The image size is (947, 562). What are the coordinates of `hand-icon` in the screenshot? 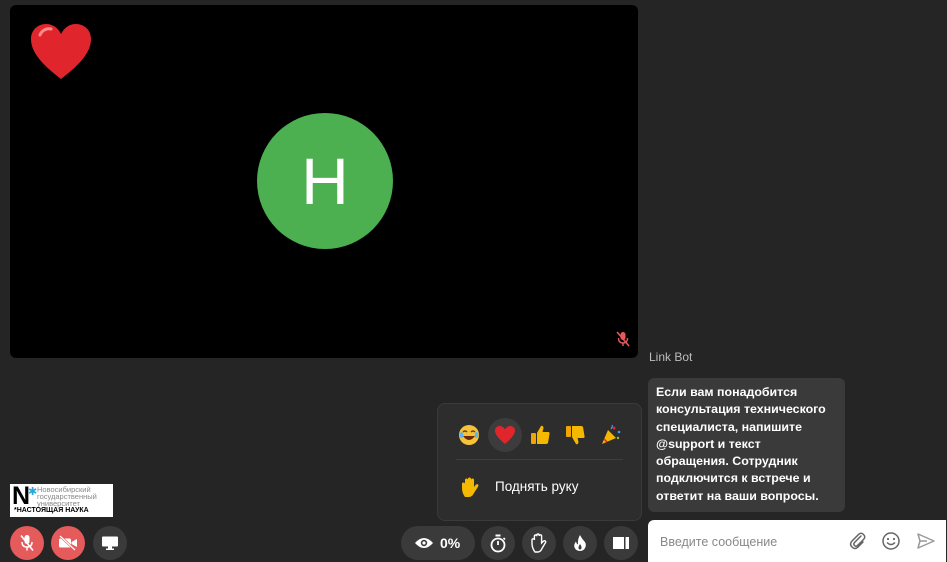 It's located at (539, 543).